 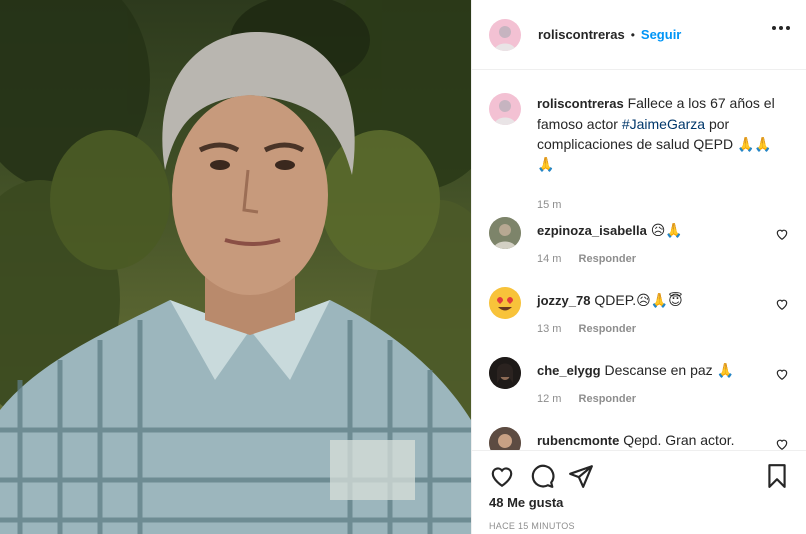 I want to click on caption-author-avatar, so click(x=505, y=109).